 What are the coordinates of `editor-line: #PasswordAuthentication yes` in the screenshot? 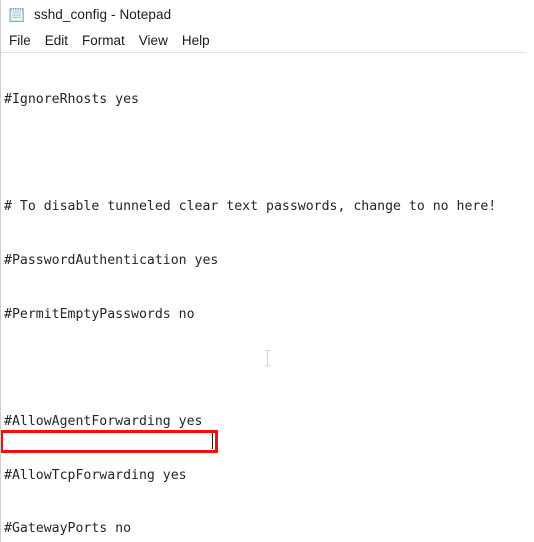 It's located at (111, 260).